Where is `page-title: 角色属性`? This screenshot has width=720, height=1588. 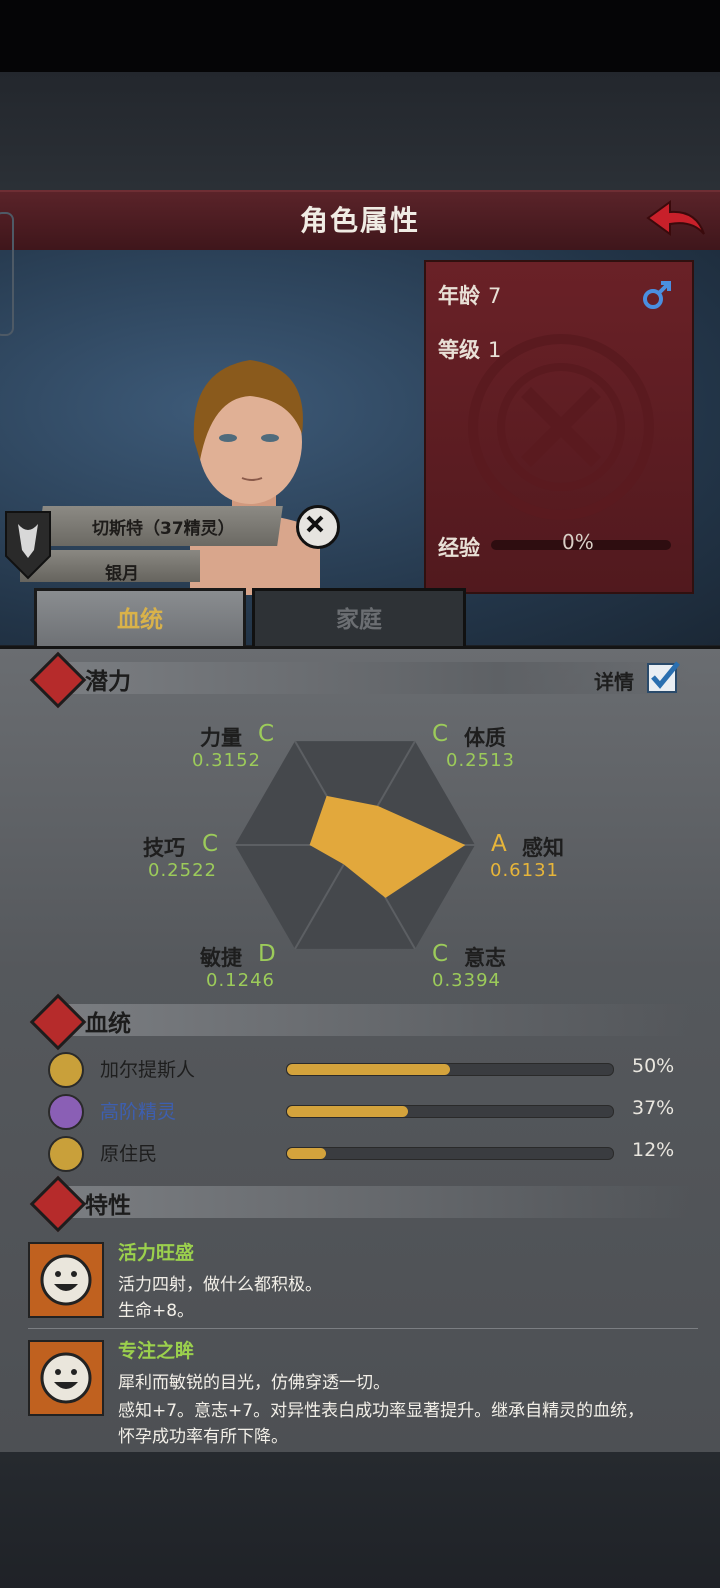
page-title: 角色属性 is located at coordinates (359, 220).